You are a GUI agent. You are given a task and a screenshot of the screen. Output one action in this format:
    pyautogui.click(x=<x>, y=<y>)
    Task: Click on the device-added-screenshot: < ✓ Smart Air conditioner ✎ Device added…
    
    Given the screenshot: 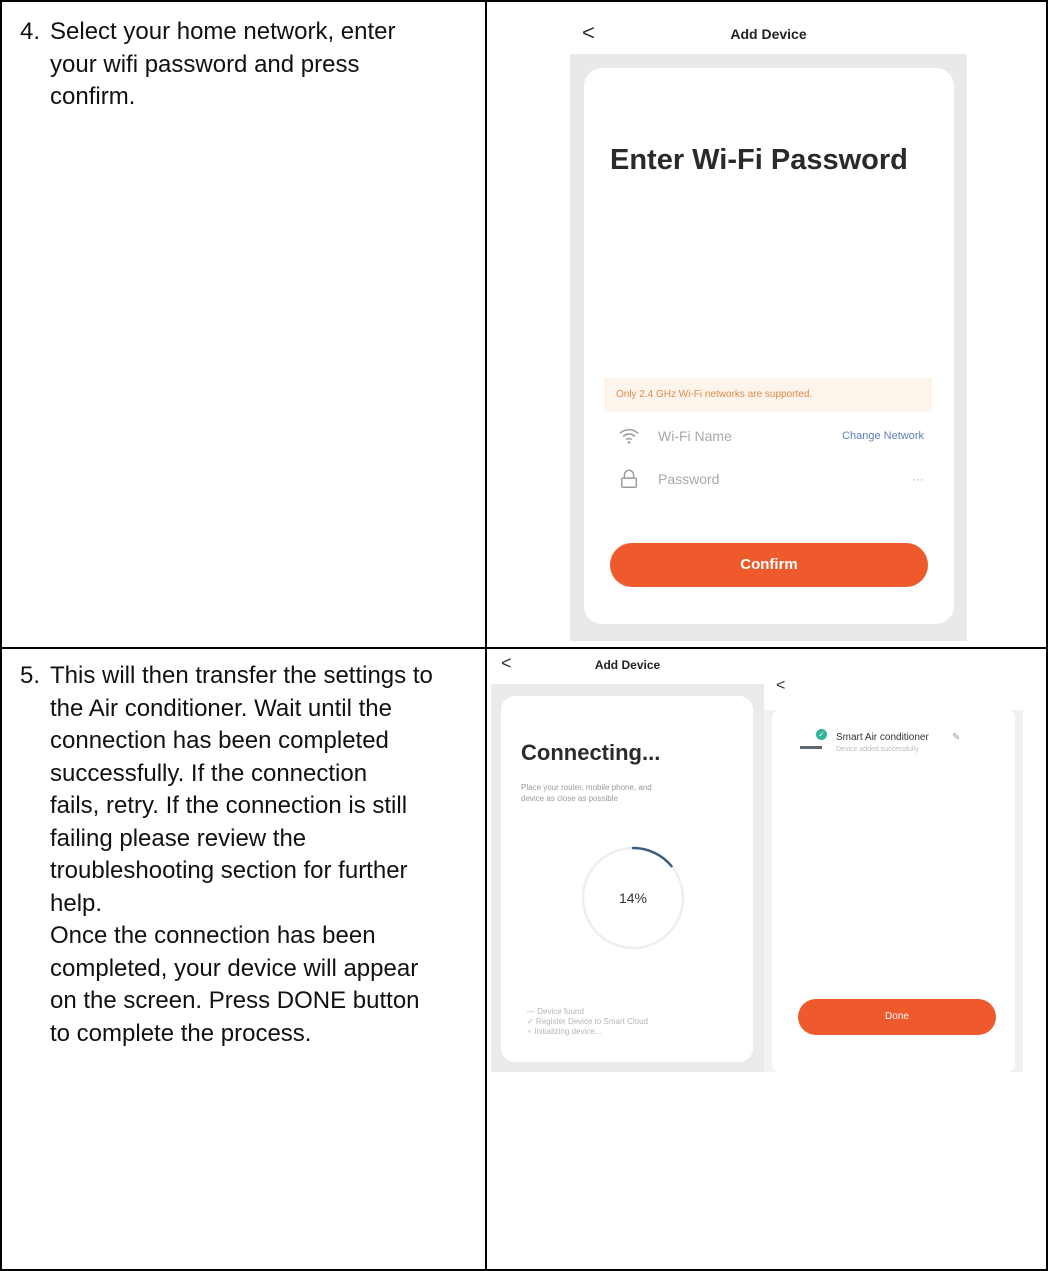 What is the action you would take?
    pyautogui.click(x=893, y=871)
    